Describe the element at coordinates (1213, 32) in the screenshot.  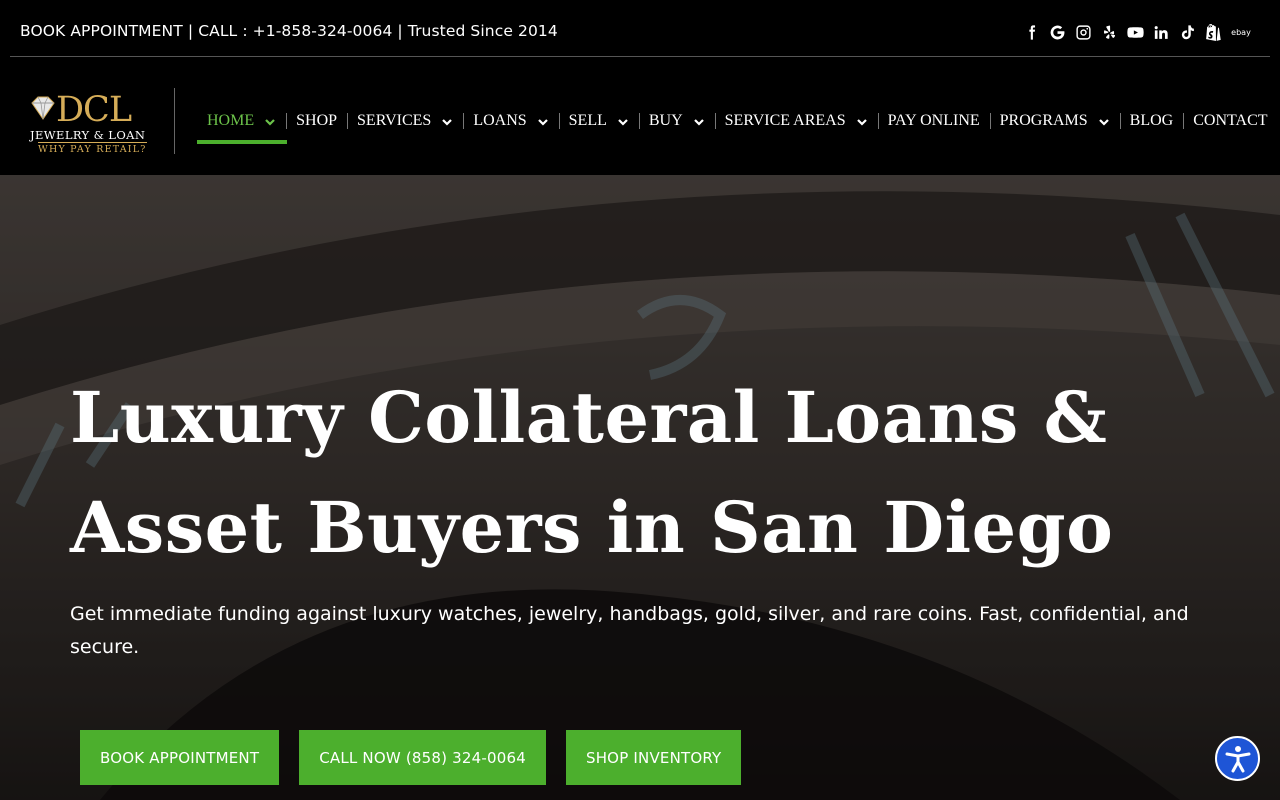
I see `shopify-icon` at that location.